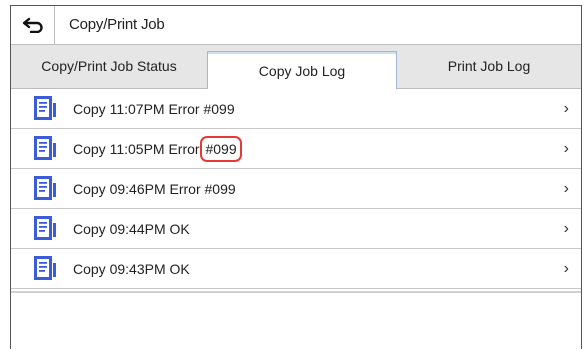  I want to click on job-log-label: Copy 09:44PM OK, so click(131, 229).